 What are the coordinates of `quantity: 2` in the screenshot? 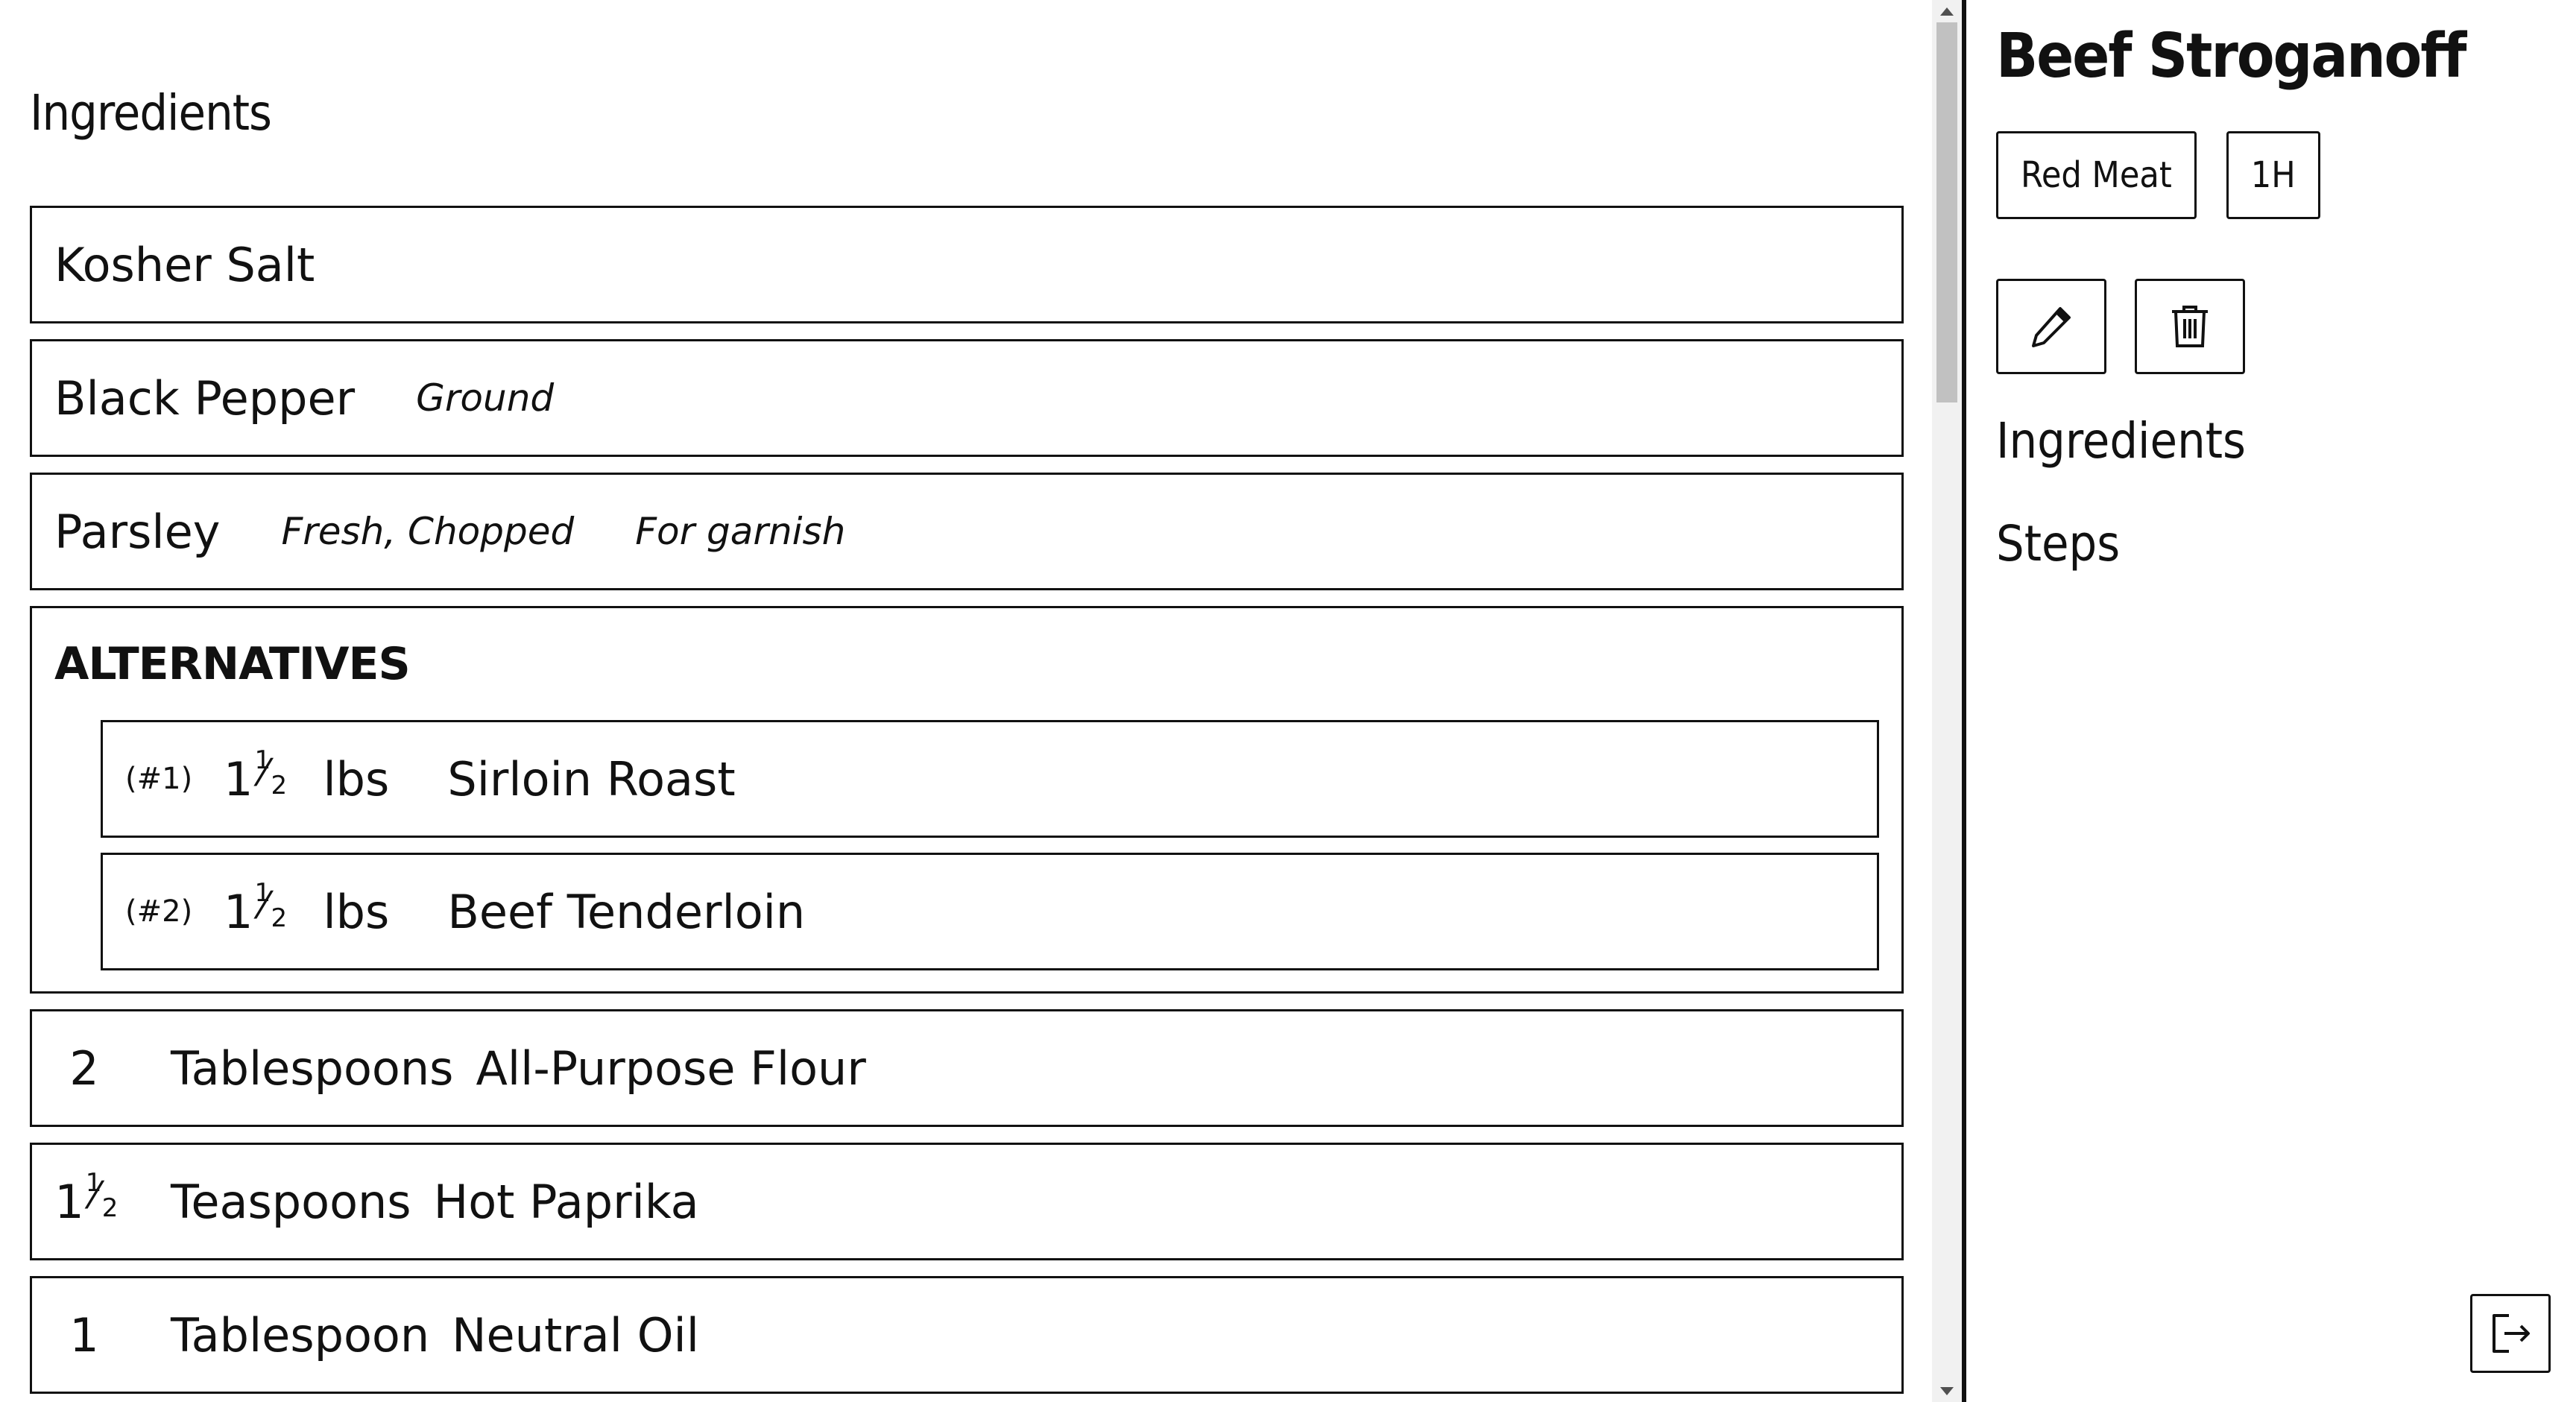 It's located at (84, 1068).